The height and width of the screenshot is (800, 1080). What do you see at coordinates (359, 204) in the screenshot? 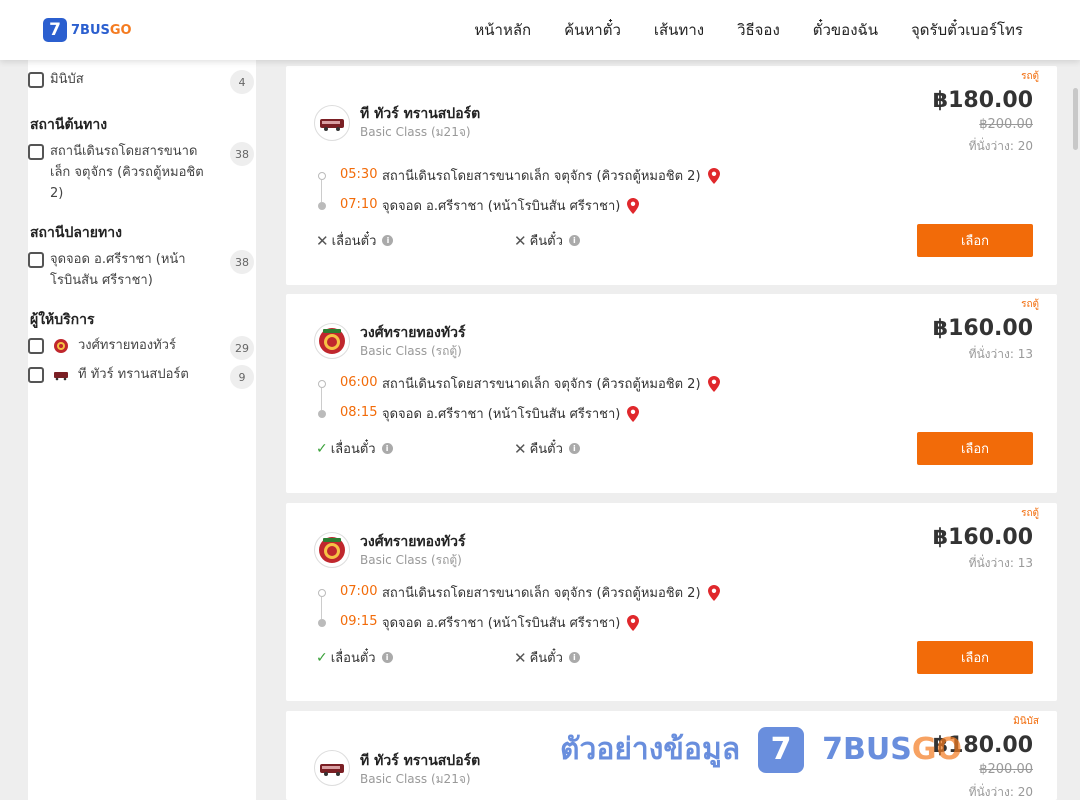
I see `arrive-time: 07:10` at bounding box center [359, 204].